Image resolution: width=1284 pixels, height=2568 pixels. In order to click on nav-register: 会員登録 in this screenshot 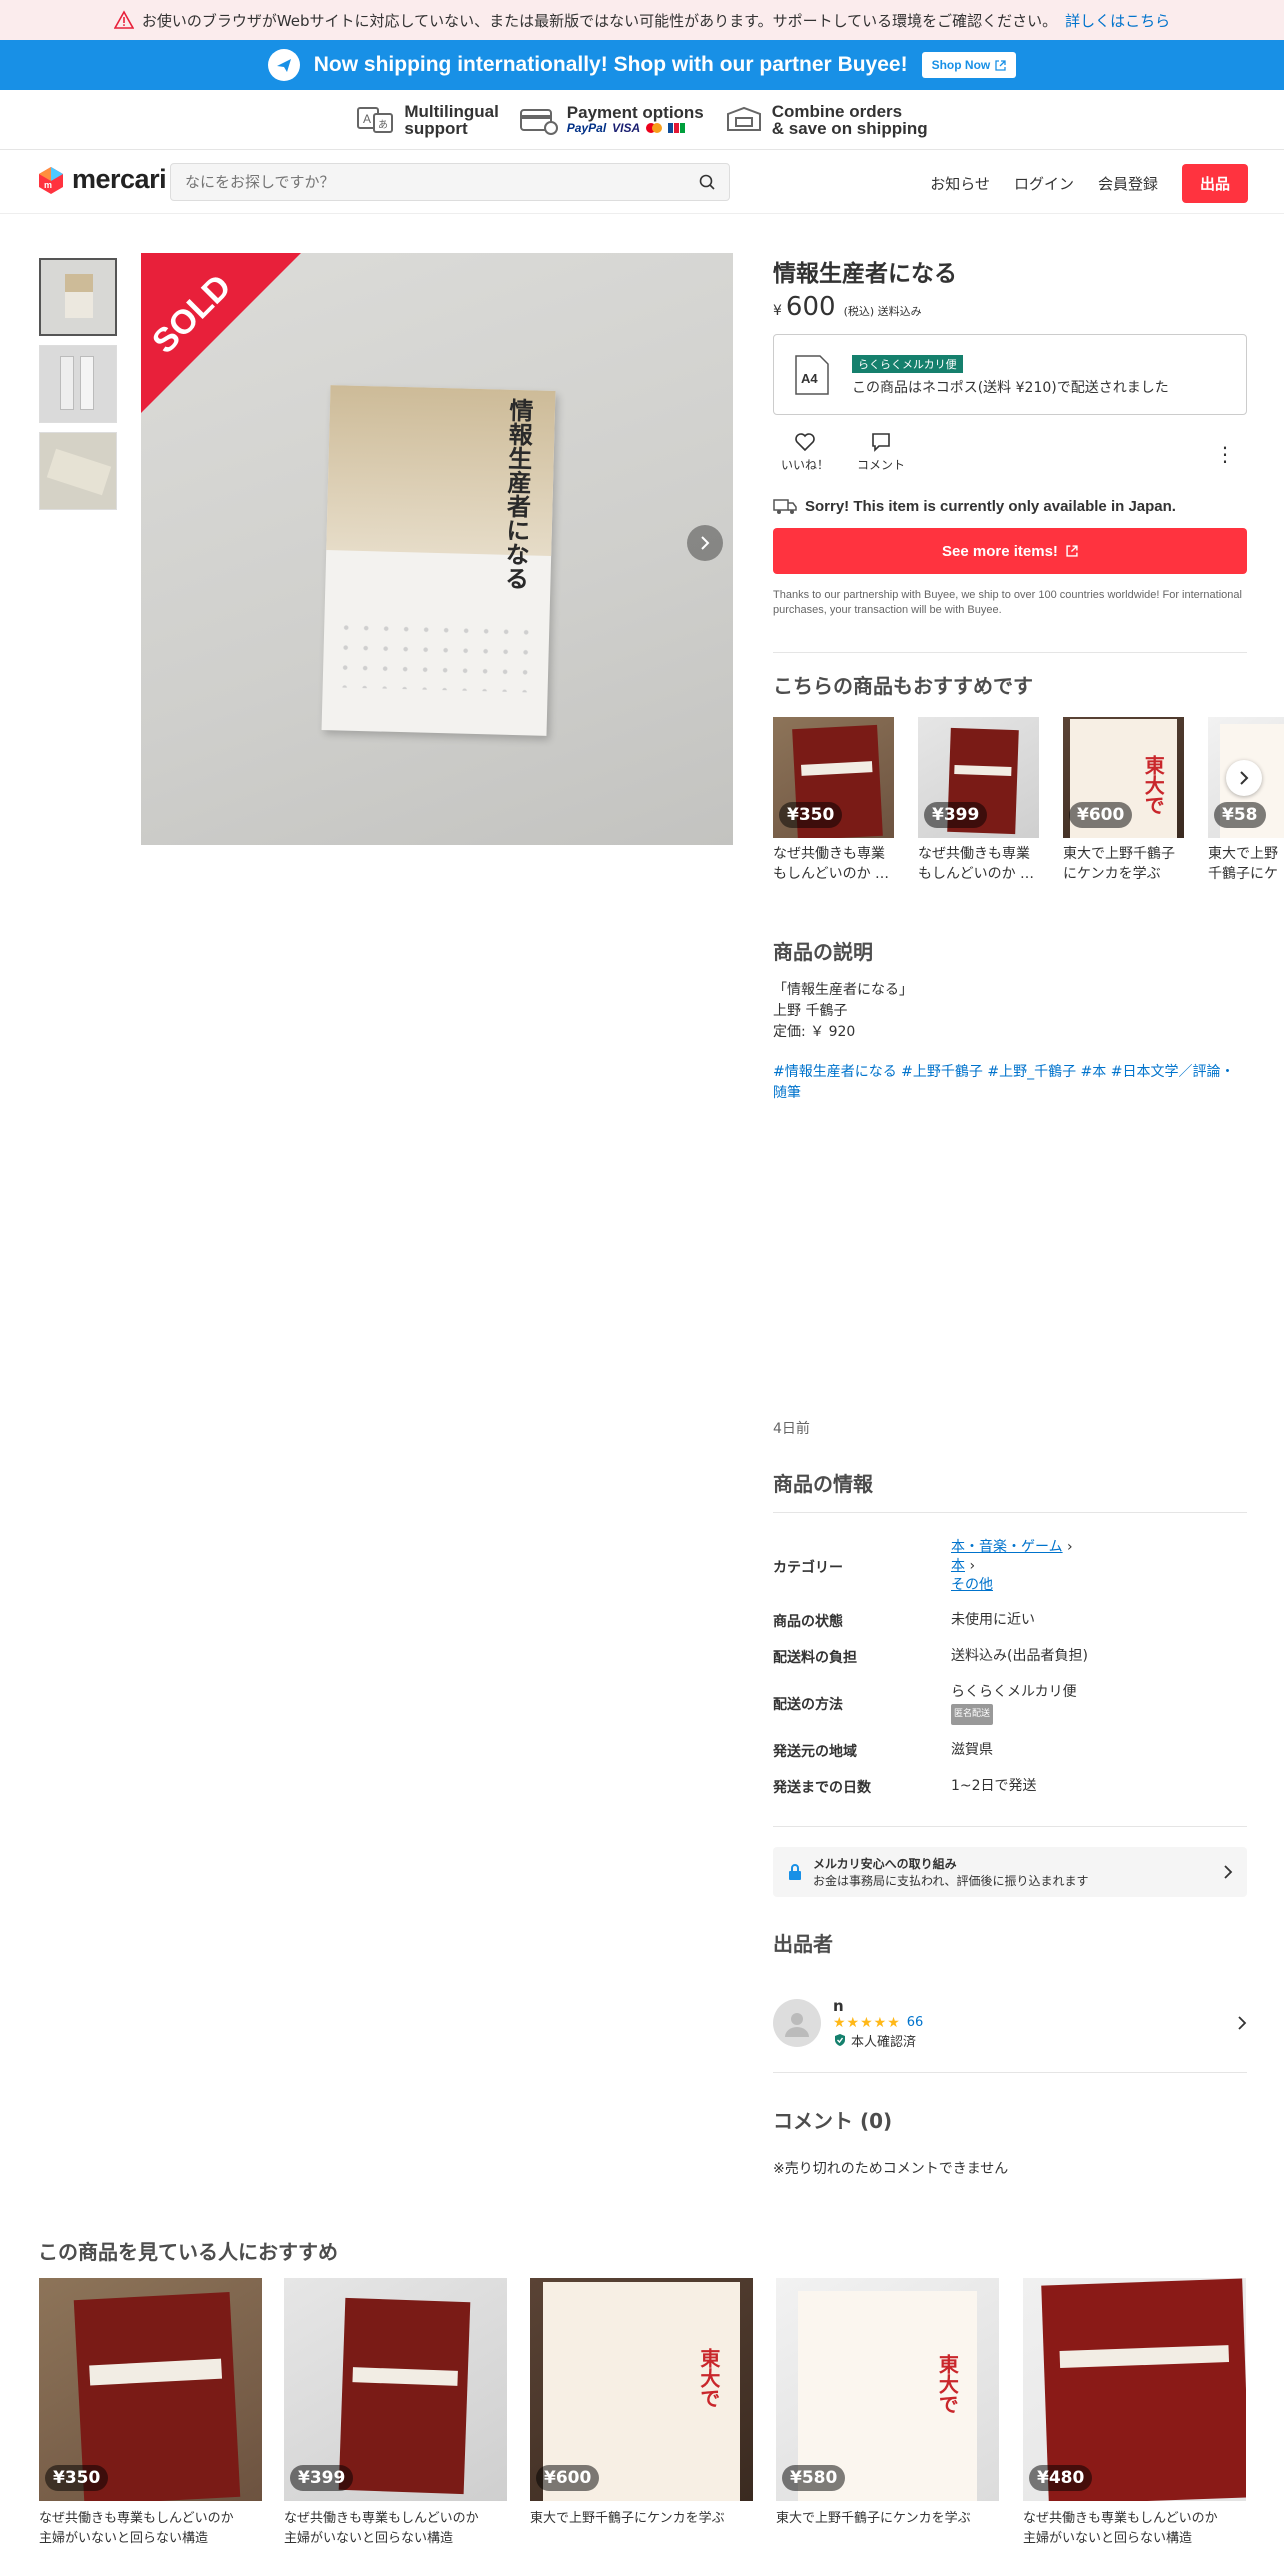, I will do `click(1128, 183)`.